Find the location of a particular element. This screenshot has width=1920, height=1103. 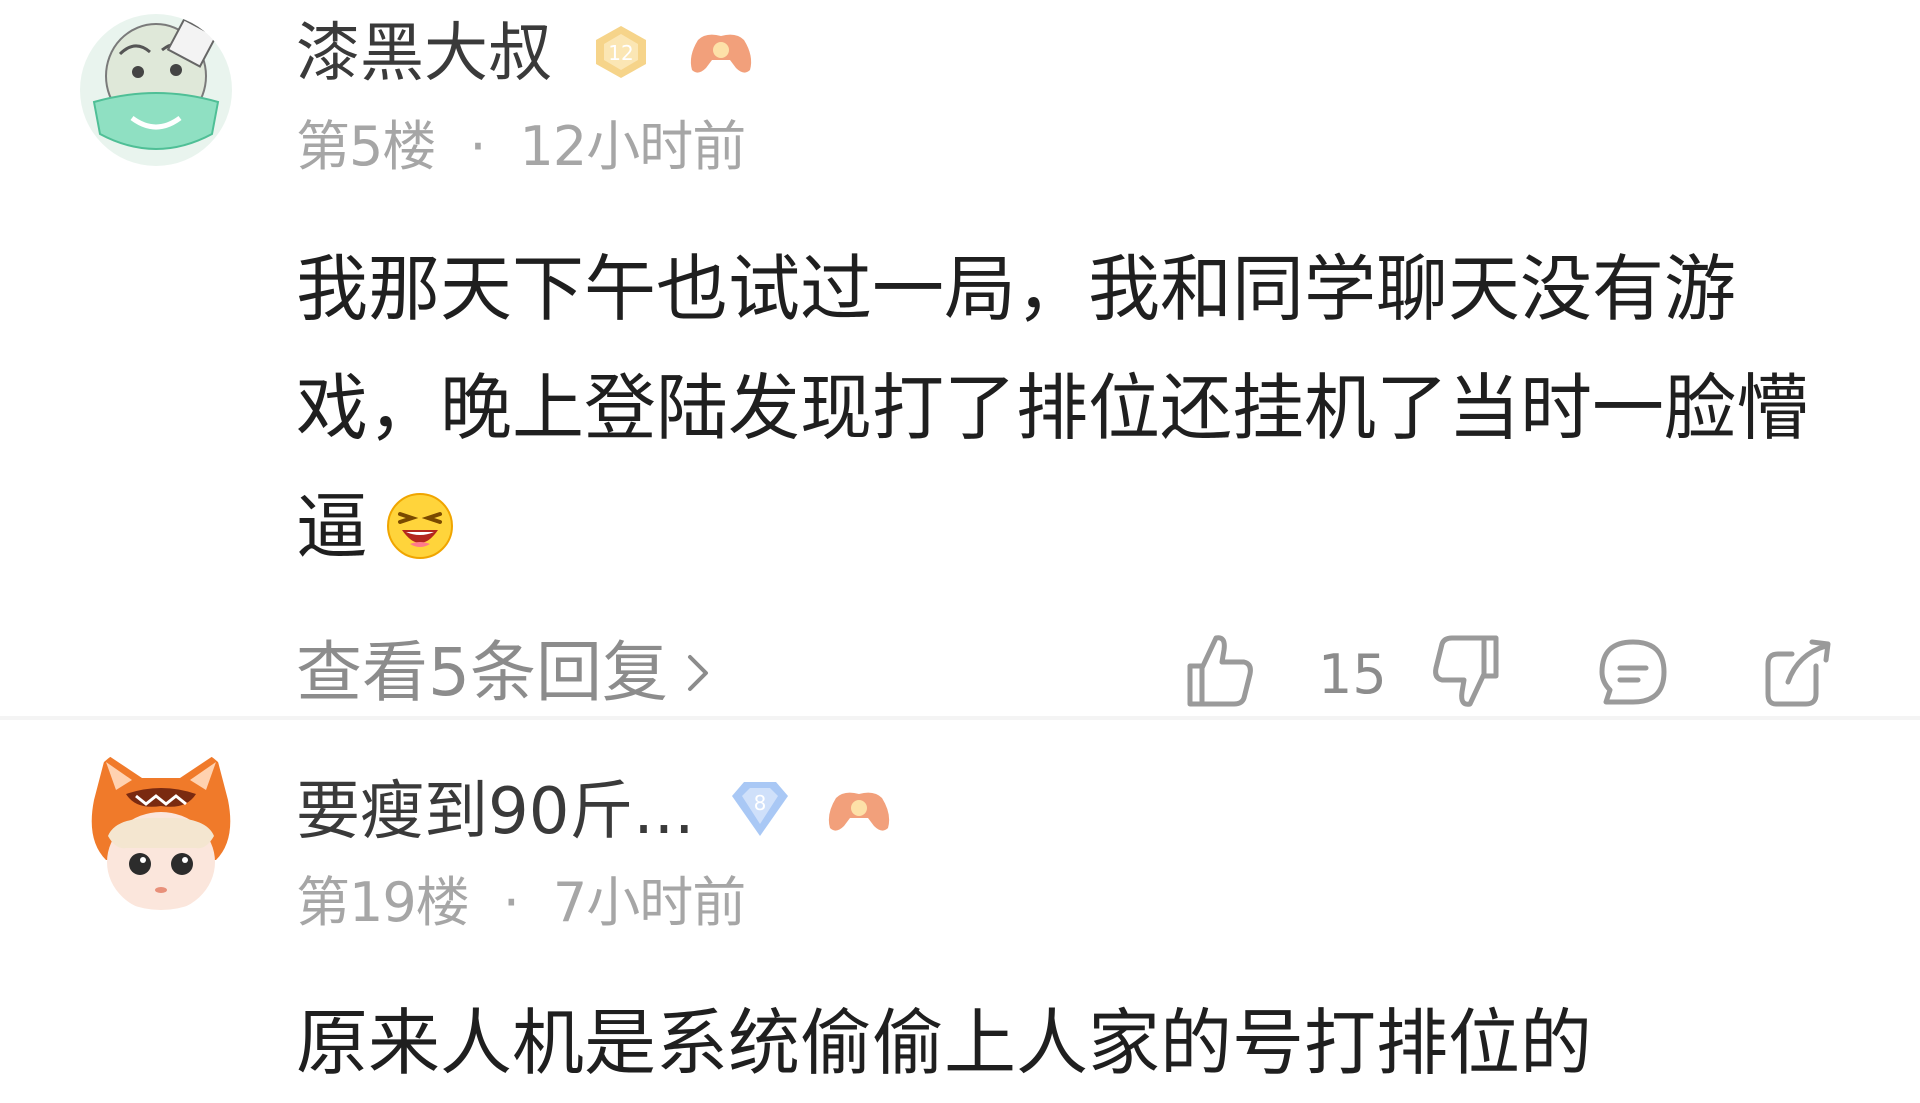

level-badge: 8 is located at coordinates (760, 809).